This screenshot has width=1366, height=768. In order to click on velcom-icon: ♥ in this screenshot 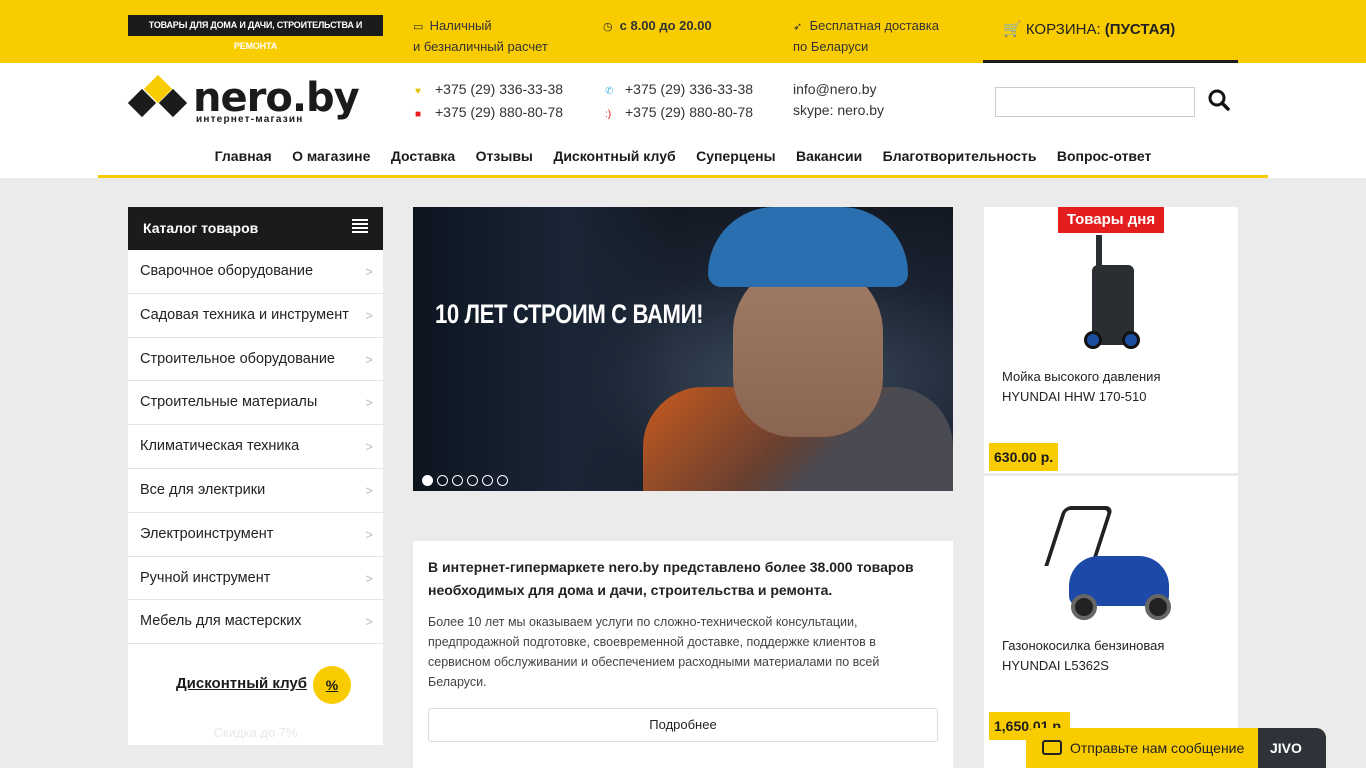, I will do `click(418, 91)`.